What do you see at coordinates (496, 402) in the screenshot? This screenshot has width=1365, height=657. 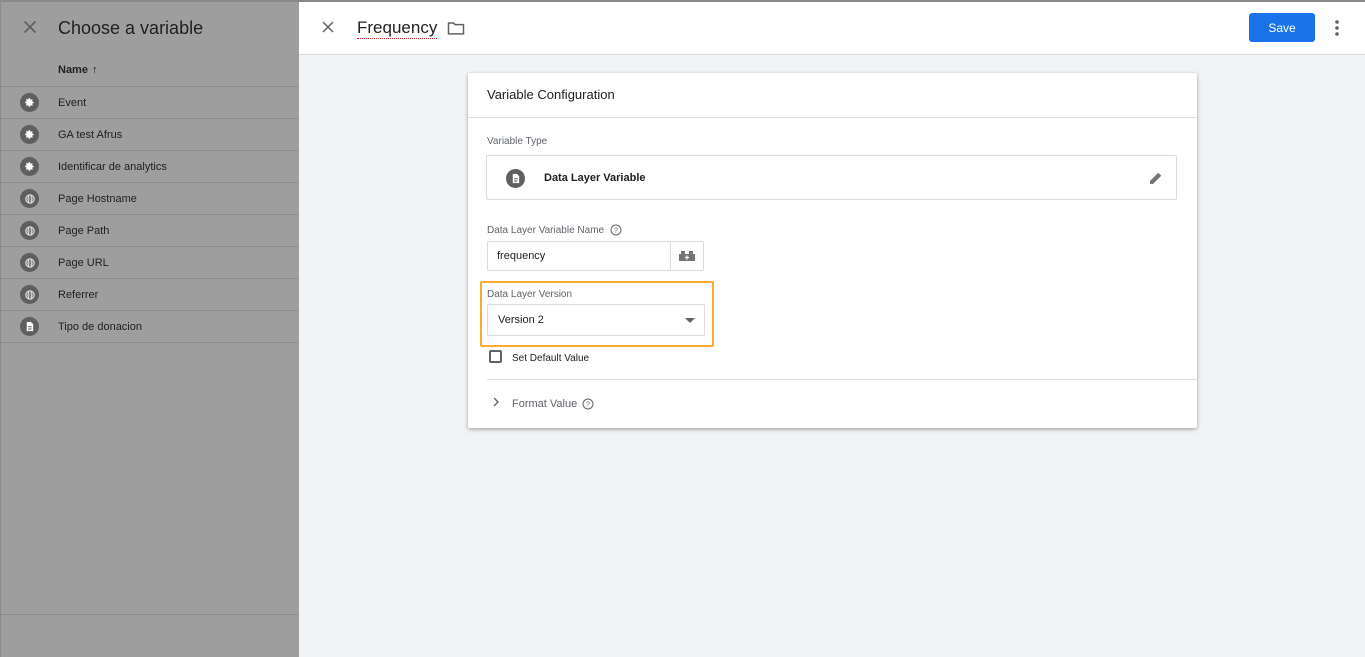 I see `chevron-right-icon` at bounding box center [496, 402].